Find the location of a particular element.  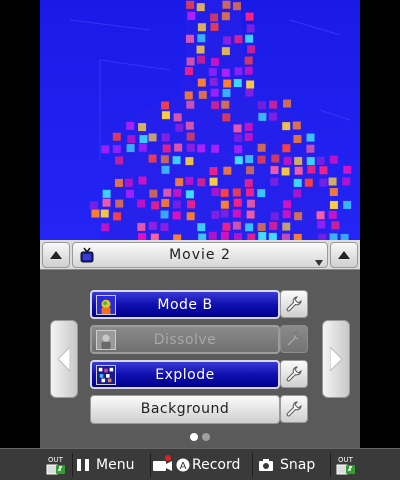

next-page-button is located at coordinates (336, 359).